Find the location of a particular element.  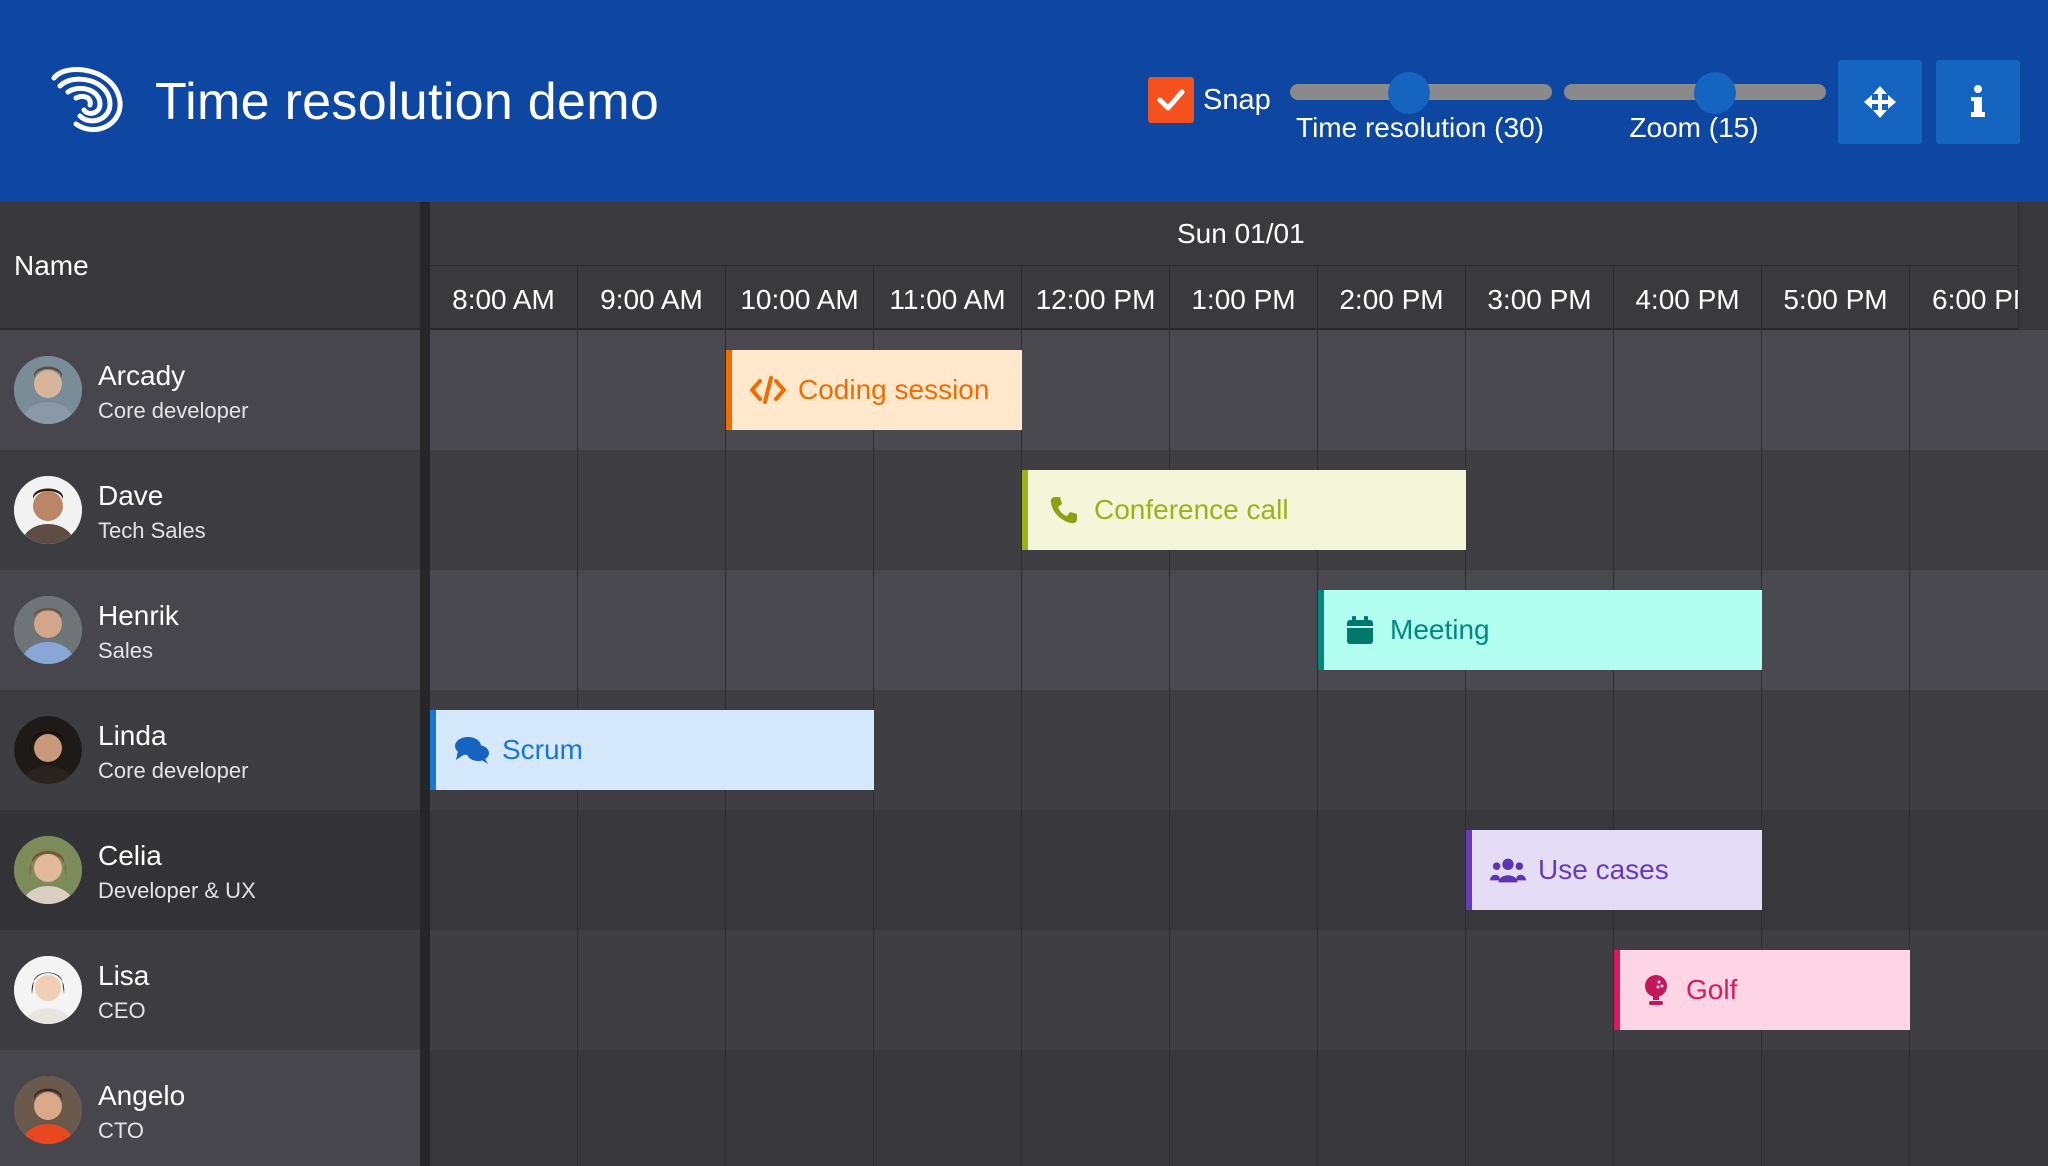

code-icon is located at coordinates (768, 390).